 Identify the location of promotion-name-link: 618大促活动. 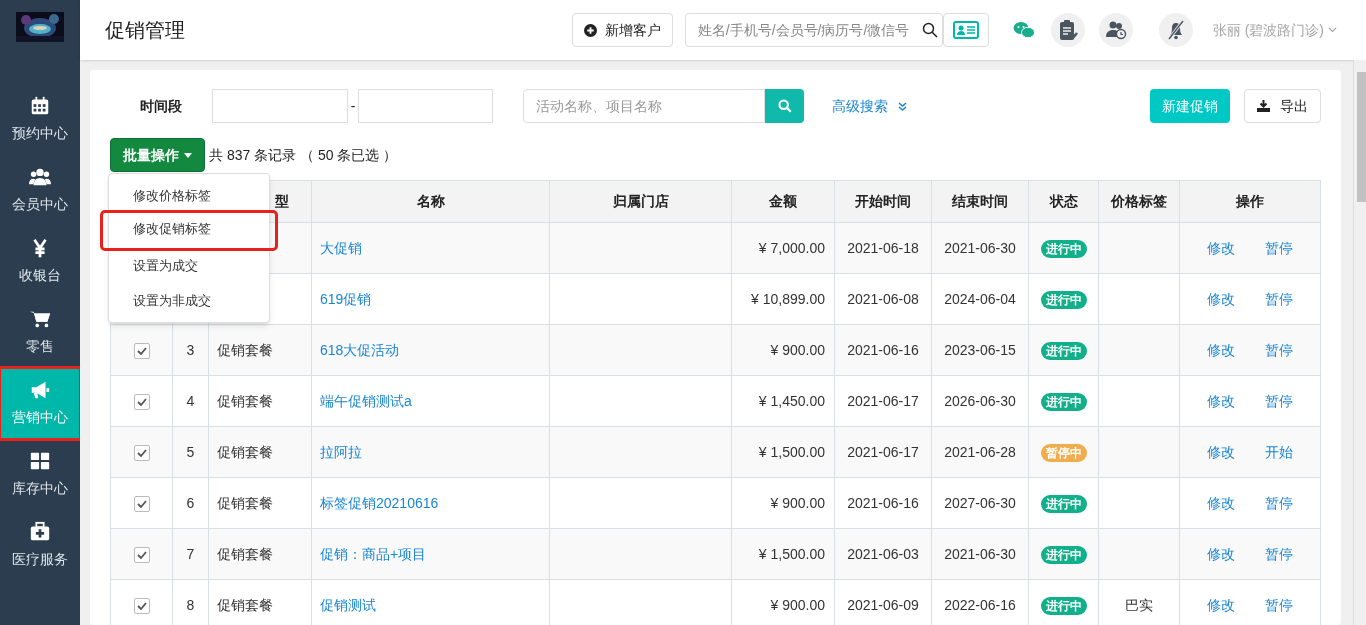
(360, 349).